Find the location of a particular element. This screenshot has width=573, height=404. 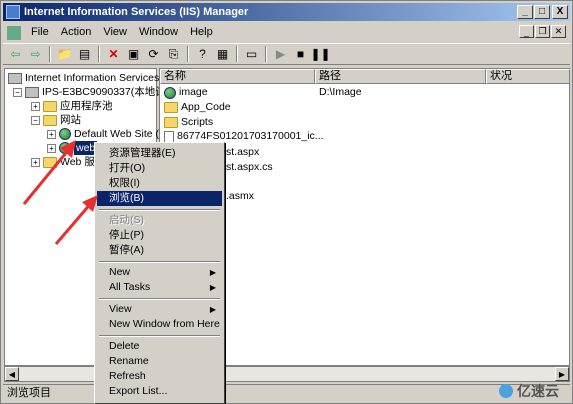

iis-icon is located at coordinates (15, 78).